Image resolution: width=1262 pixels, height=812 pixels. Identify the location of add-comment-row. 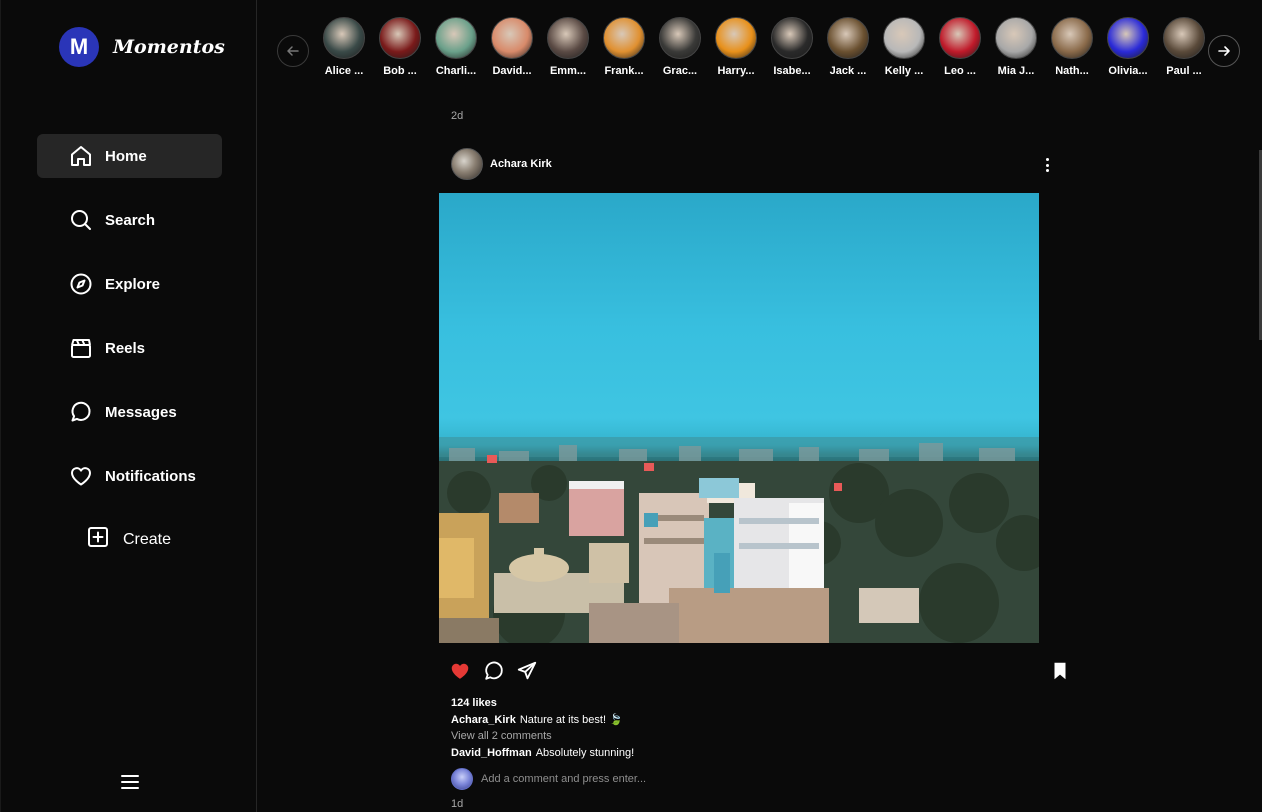
(716, 779).